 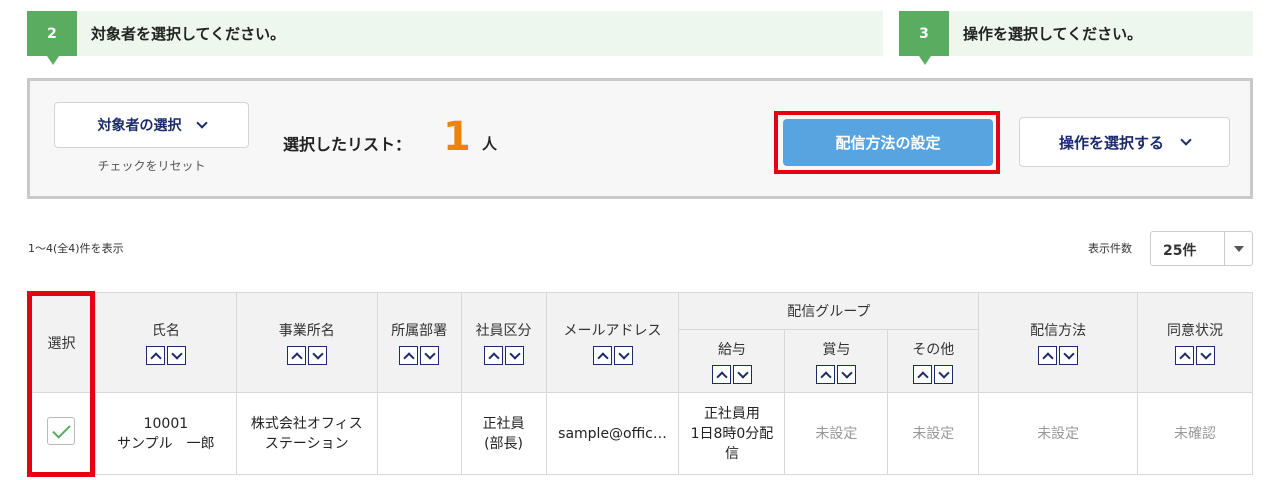 What do you see at coordinates (1110, 248) in the screenshot?
I see `per-page-label: 表示件数` at bounding box center [1110, 248].